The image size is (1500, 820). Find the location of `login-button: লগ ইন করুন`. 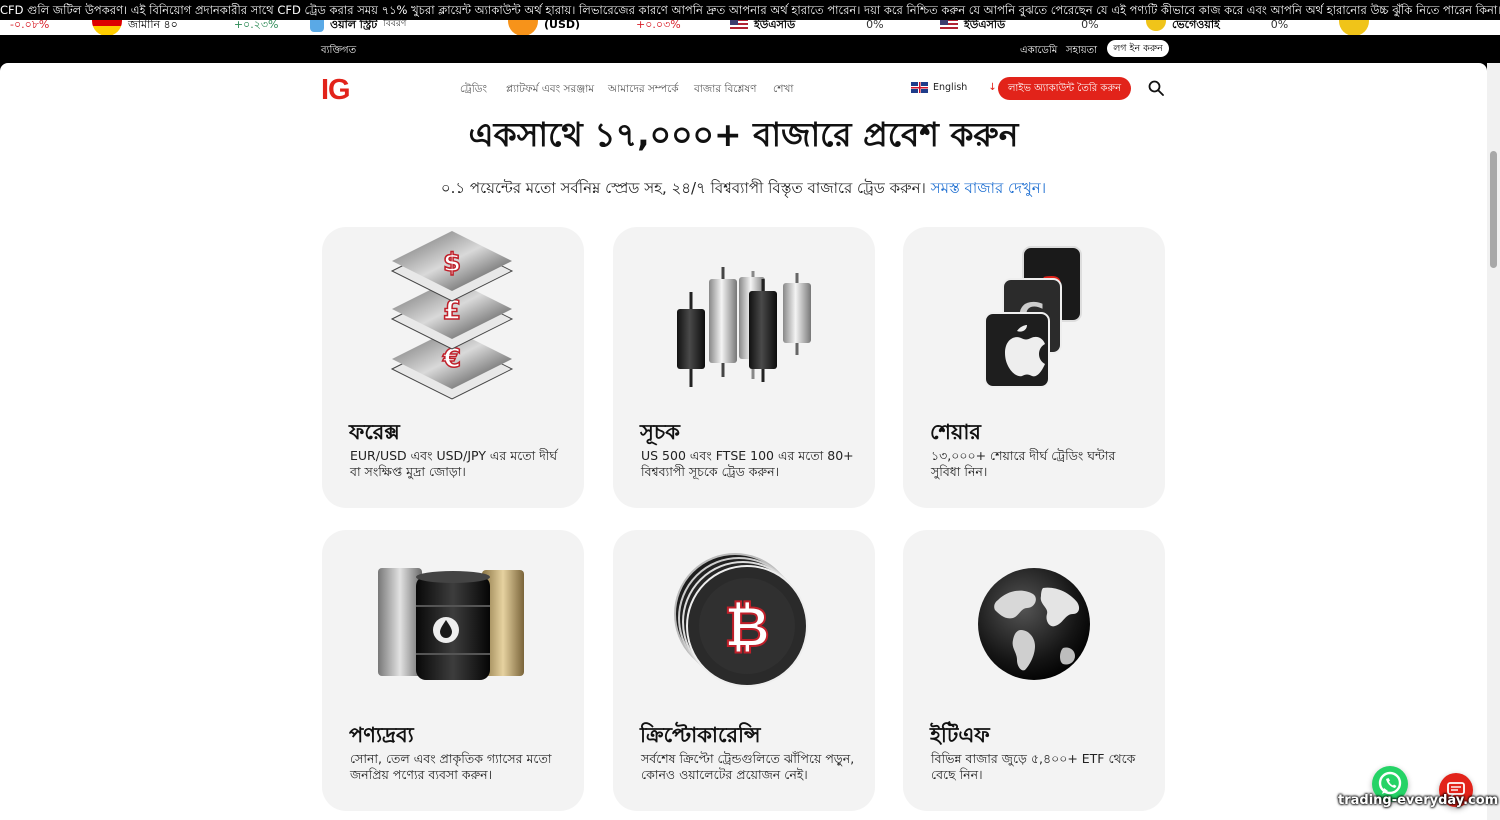

login-button: লগ ইন করুন is located at coordinates (1138, 48).